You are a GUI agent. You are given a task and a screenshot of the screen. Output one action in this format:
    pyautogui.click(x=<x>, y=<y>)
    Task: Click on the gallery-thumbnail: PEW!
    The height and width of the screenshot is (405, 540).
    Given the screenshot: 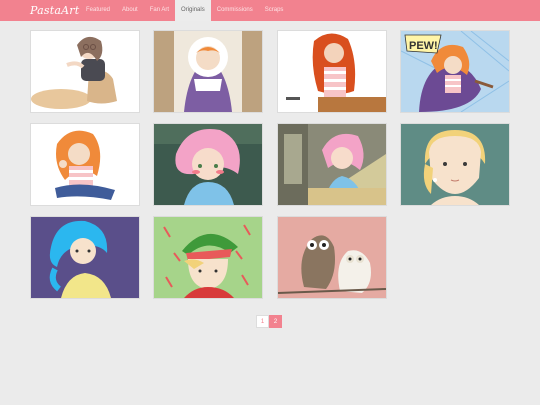 What is the action you would take?
    pyautogui.click(x=455, y=71)
    